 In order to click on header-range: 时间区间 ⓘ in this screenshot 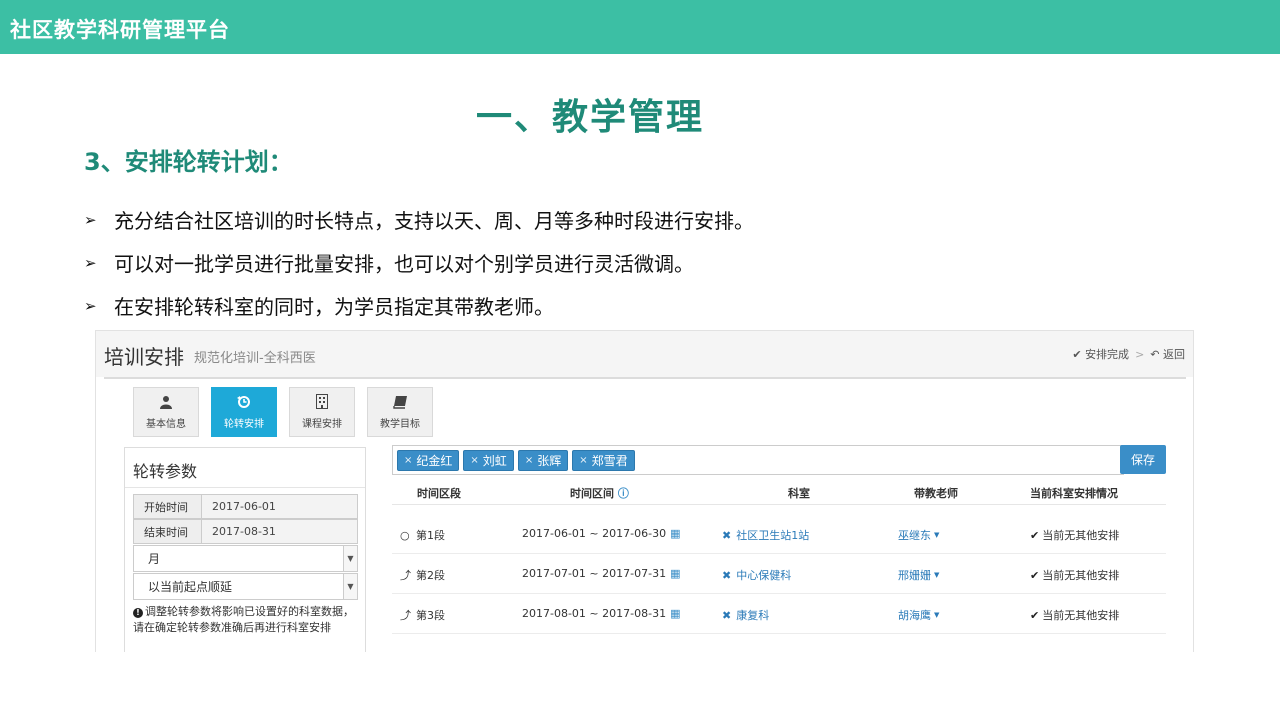, I will do `click(599, 493)`.